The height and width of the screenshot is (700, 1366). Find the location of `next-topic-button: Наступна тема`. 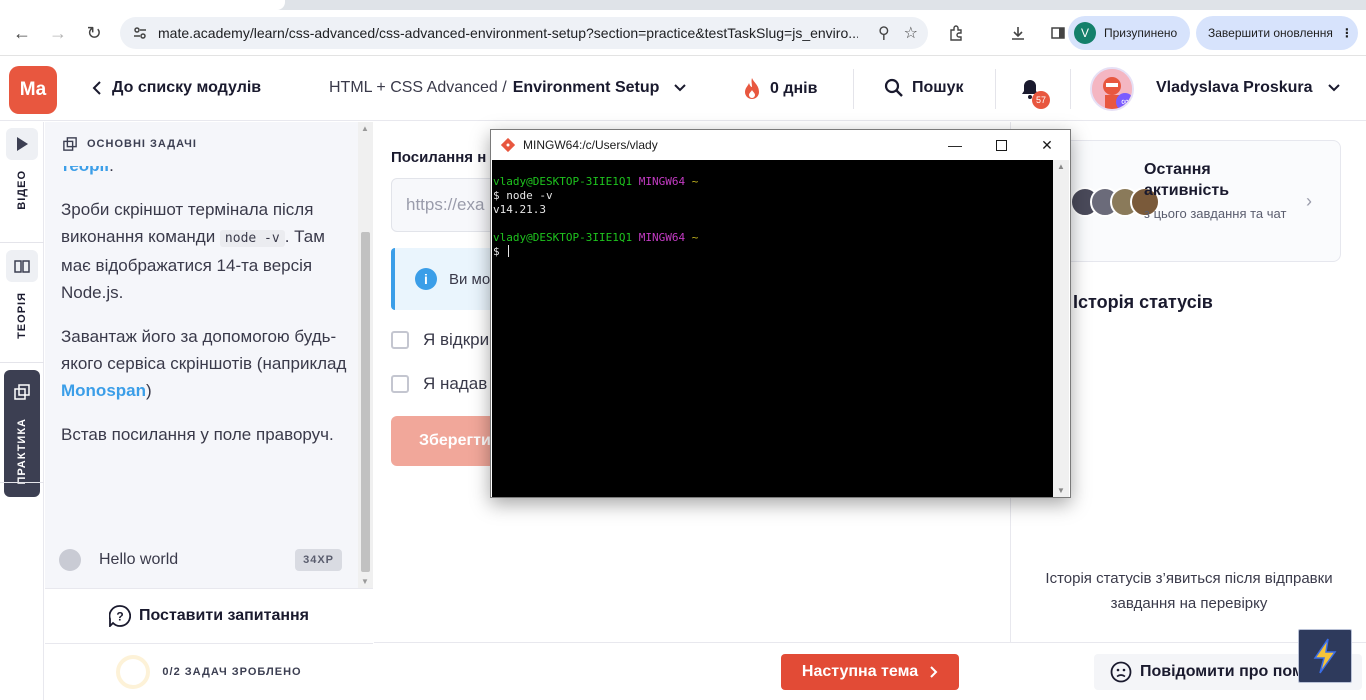

next-topic-button: Наступна тема is located at coordinates (870, 672).